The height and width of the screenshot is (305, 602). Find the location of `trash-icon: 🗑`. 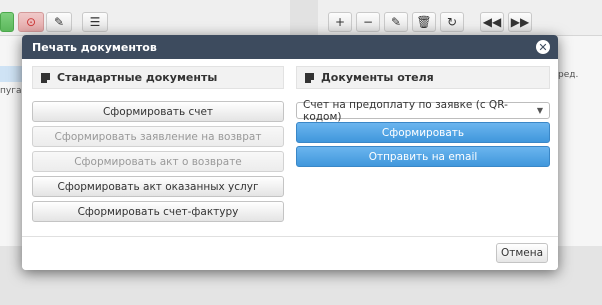

trash-icon: 🗑 is located at coordinates (424, 22).